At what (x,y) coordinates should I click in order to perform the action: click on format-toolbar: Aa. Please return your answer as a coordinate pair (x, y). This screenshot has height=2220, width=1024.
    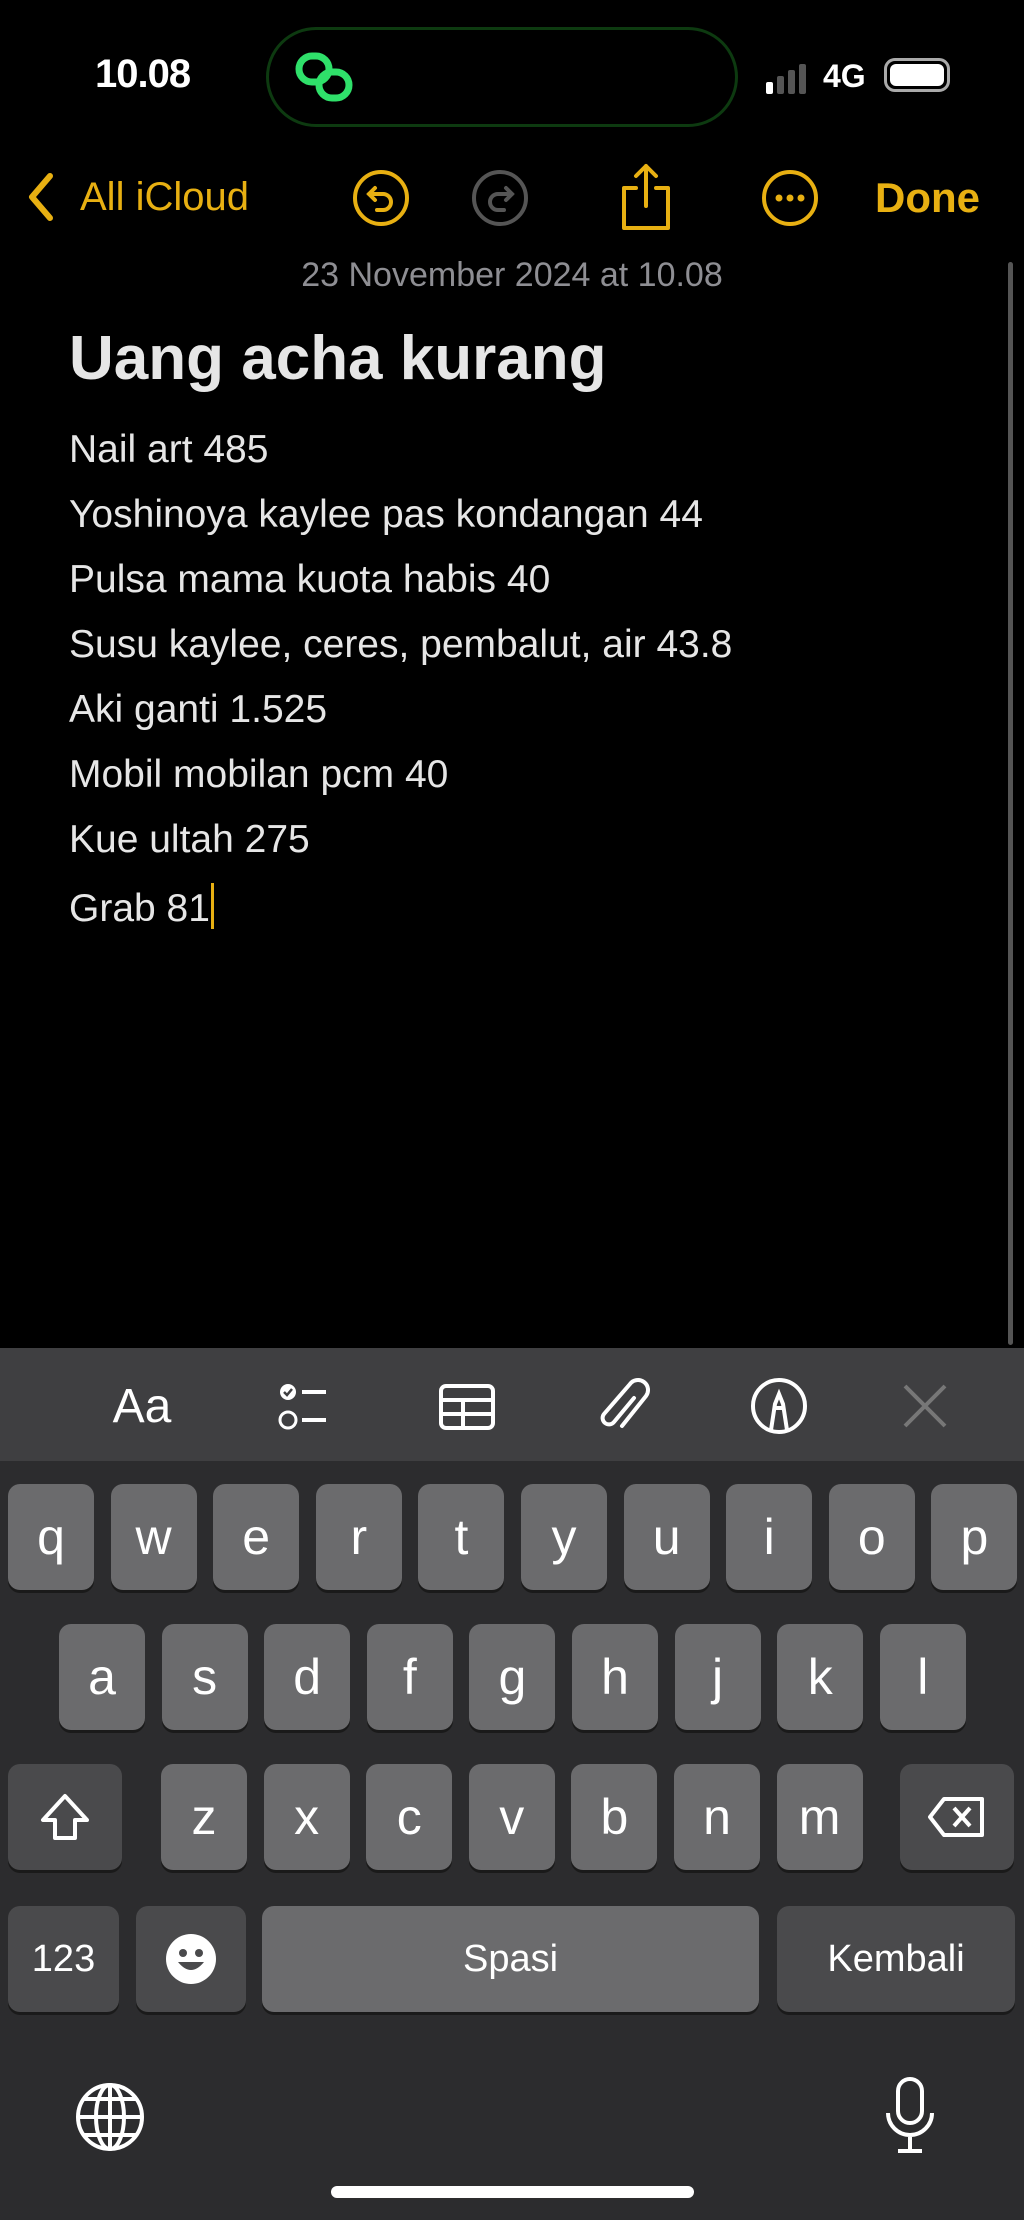
    Looking at the image, I should click on (512, 1404).